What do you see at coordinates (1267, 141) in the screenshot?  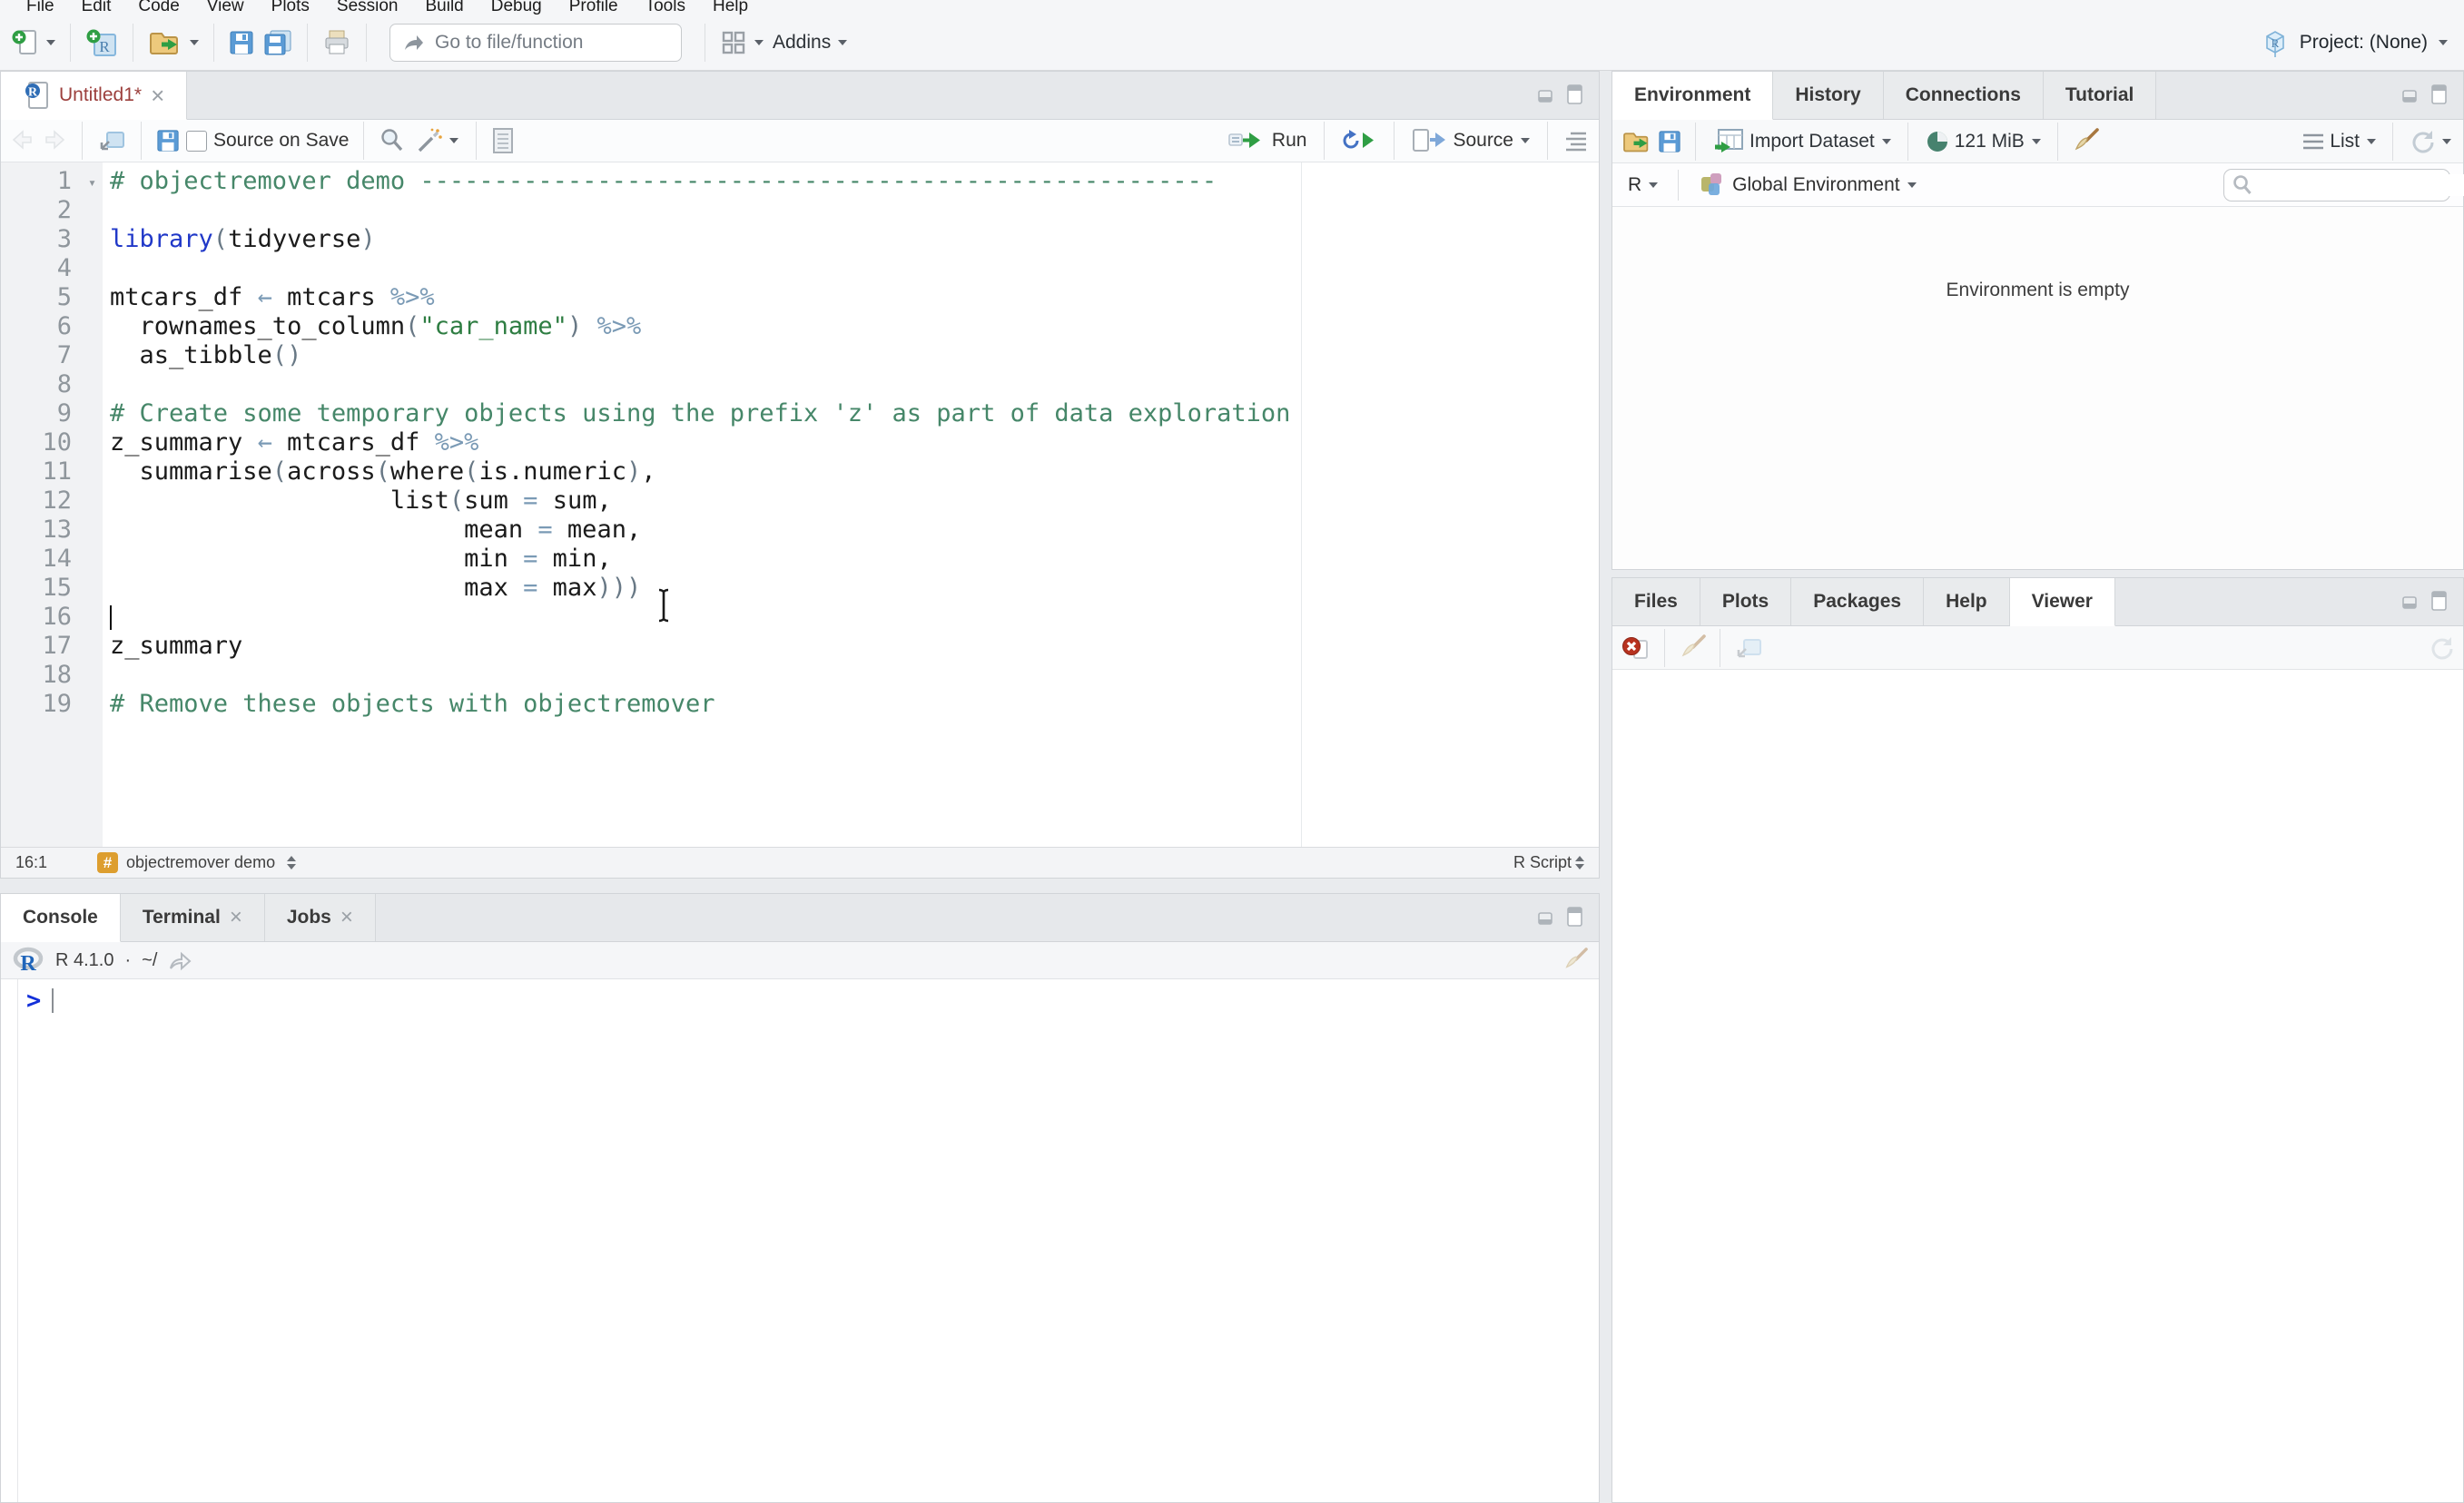 I see `run-button: Run` at bounding box center [1267, 141].